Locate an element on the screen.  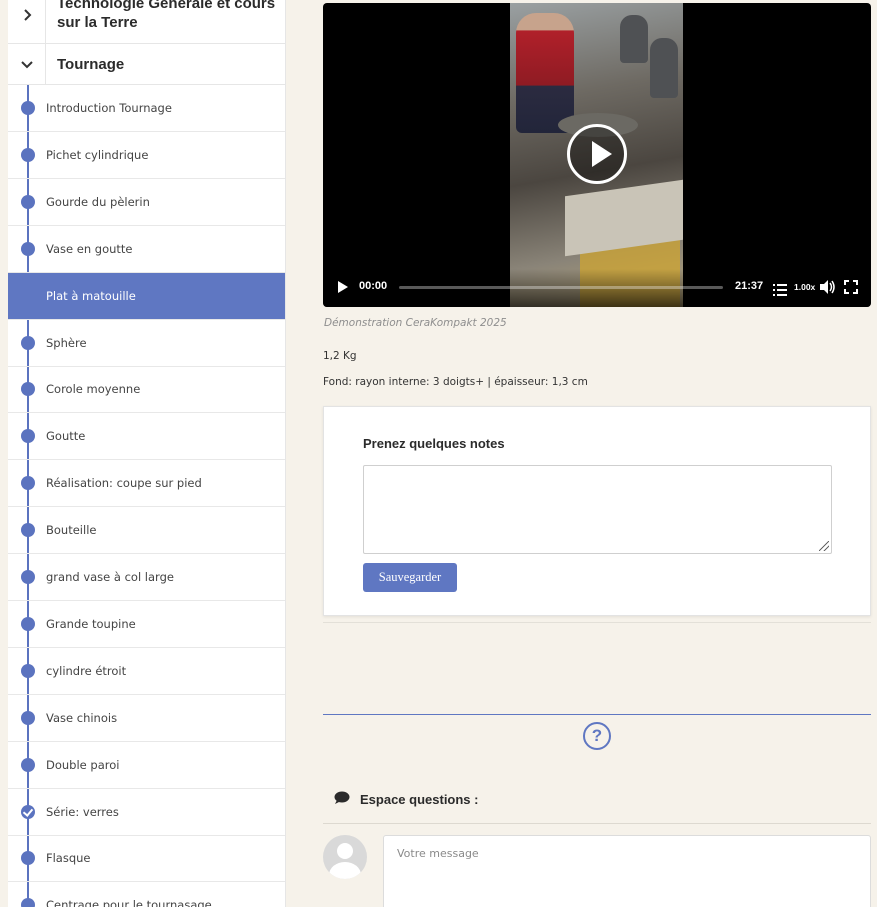
progress-bar is located at coordinates (561, 287).